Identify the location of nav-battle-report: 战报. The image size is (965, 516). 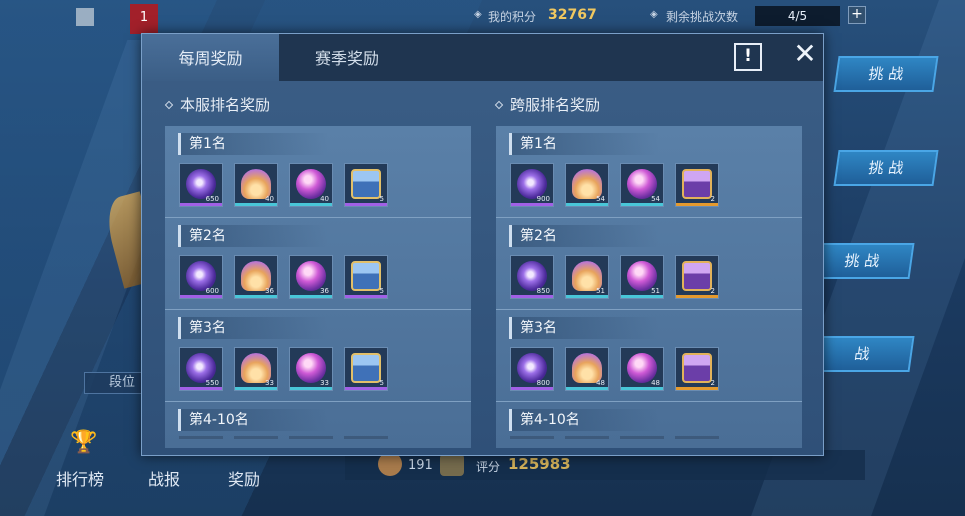
(164, 478).